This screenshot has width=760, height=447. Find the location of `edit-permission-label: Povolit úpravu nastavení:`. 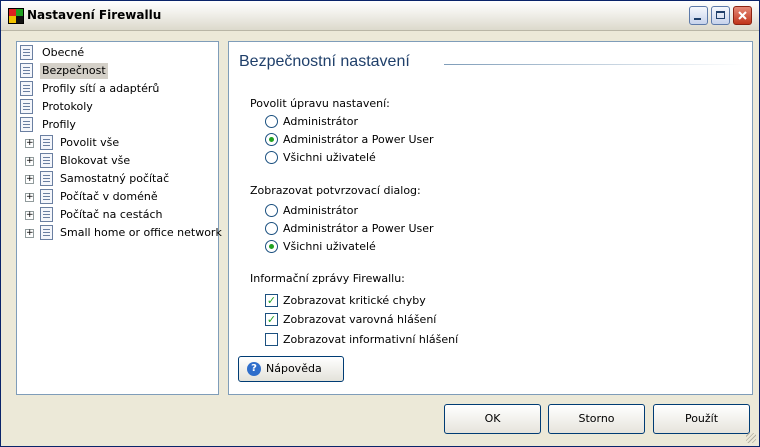

edit-permission-label: Povolit úpravu nastavení: is located at coordinates (320, 103).